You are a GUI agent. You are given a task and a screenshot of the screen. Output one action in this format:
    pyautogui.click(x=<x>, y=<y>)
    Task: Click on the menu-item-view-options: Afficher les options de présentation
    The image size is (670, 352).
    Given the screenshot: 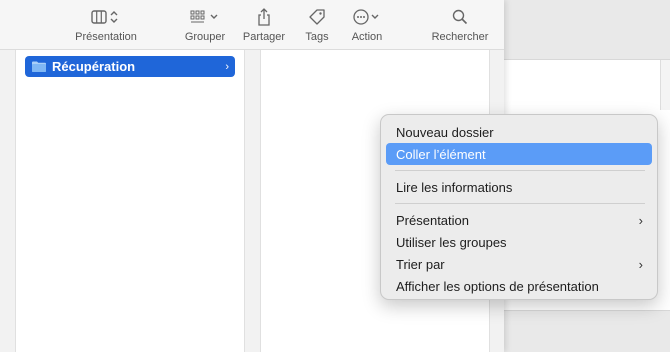 What is the action you would take?
    pyautogui.click(x=519, y=286)
    